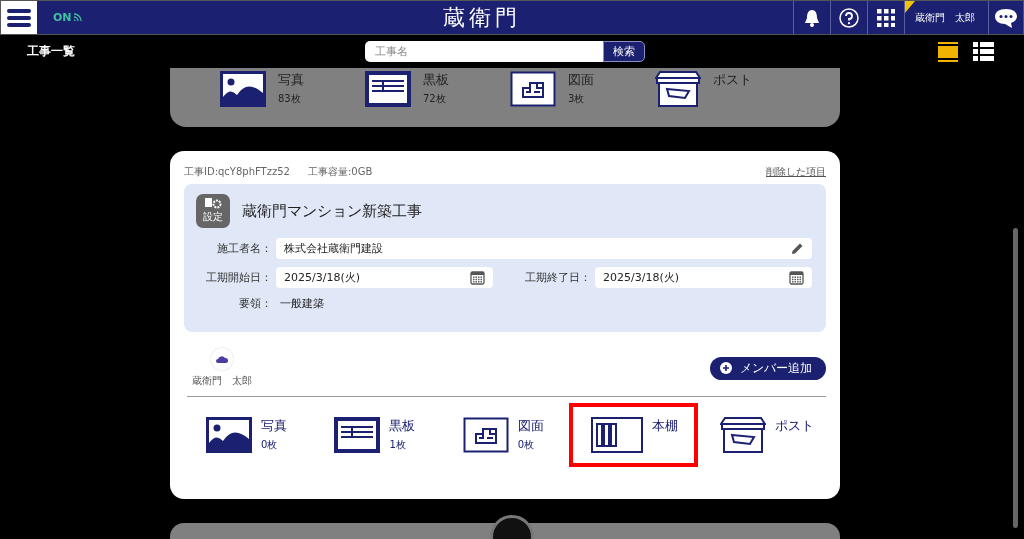 The height and width of the screenshot is (539, 1024). What do you see at coordinates (244, 248) in the screenshot?
I see `field-label: 施工者名：` at bounding box center [244, 248].